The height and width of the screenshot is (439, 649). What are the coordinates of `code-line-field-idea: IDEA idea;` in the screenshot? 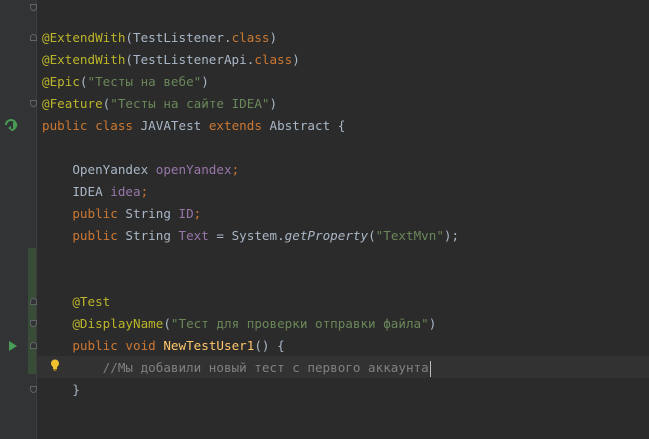 It's located at (95, 192).